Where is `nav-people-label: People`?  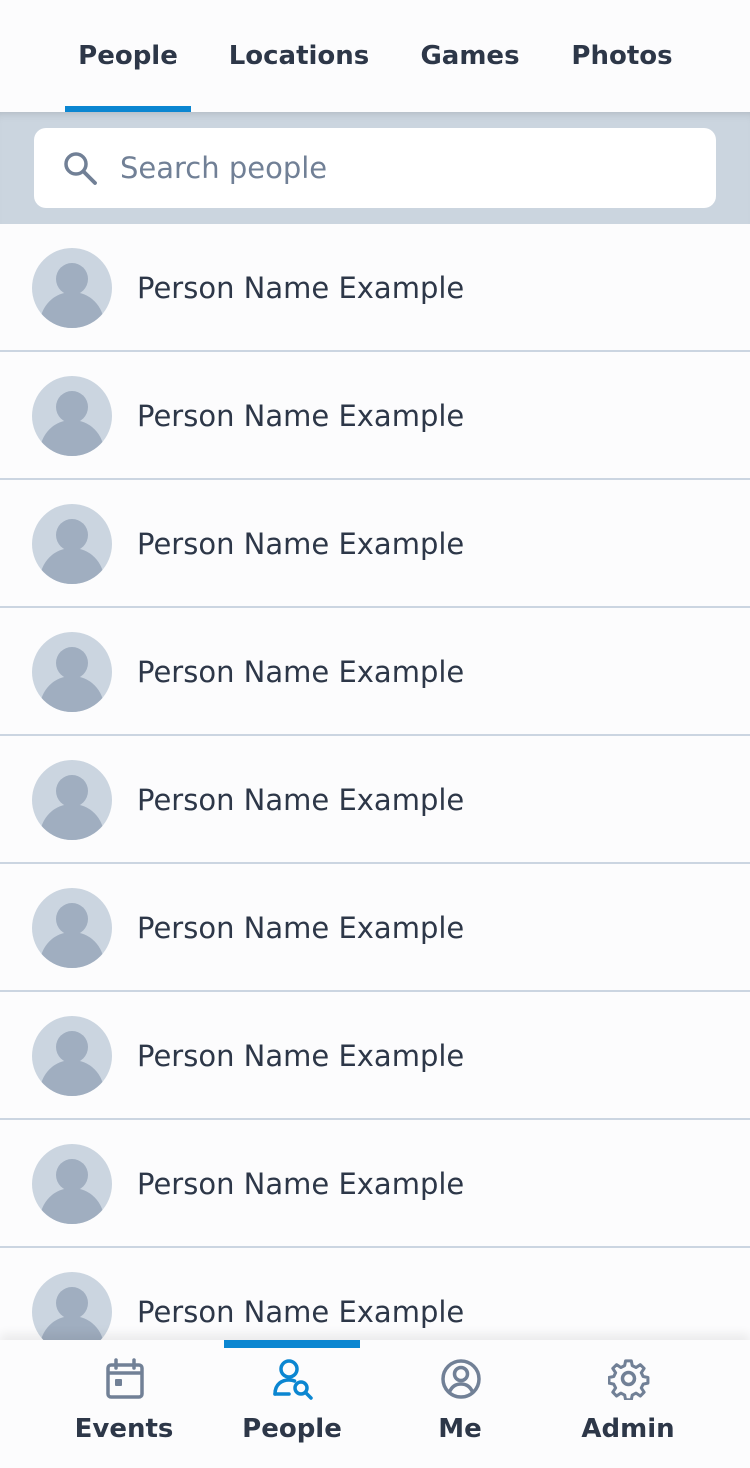
nav-people-label: People is located at coordinates (292, 1429).